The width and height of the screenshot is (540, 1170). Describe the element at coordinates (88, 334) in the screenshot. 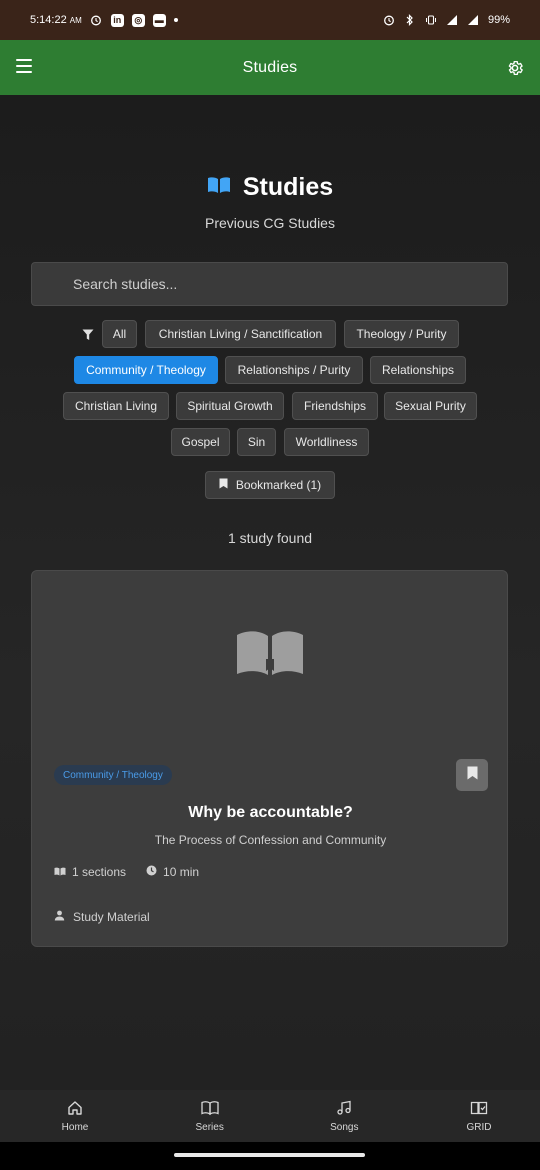

I see `filter-icon` at that location.